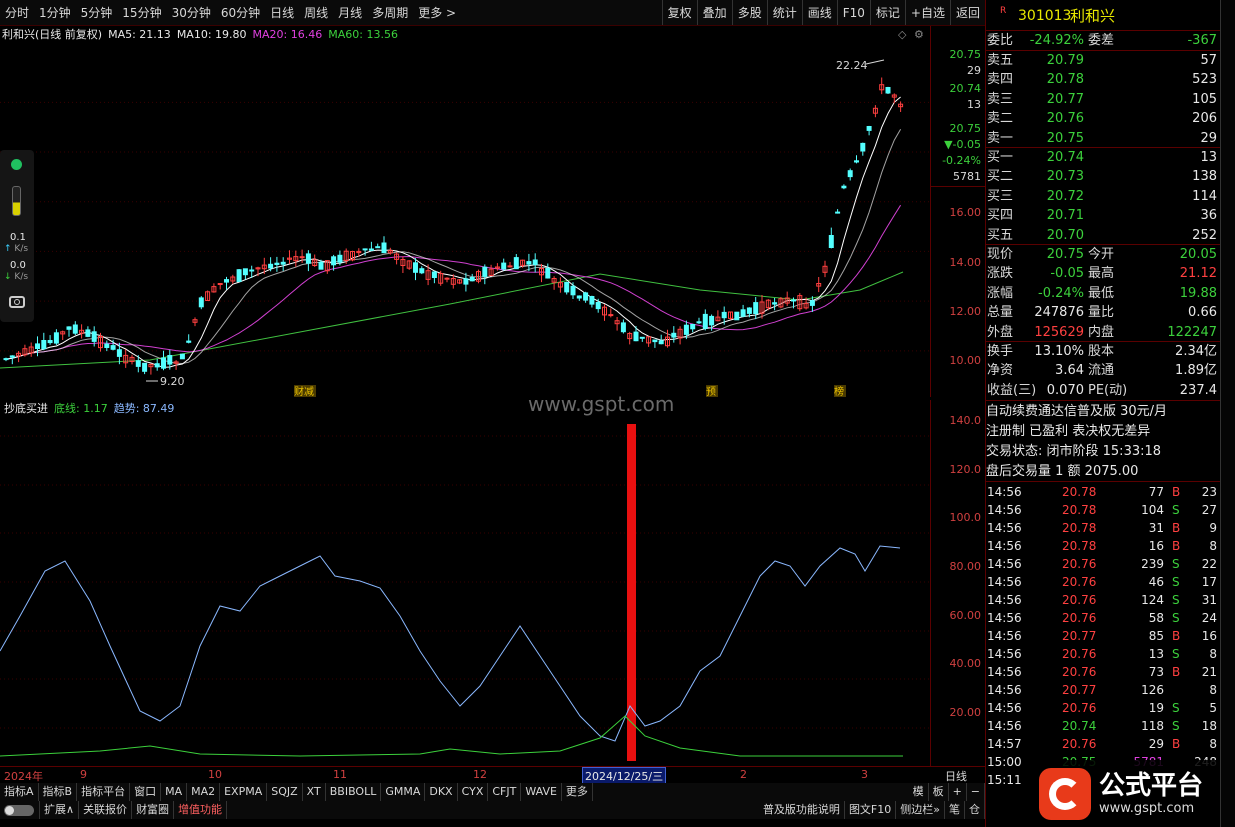  What do you see at coordinates (784, 12) in the screenshot?
I see `stats-button: 统计` at bounding box center [784, 12].